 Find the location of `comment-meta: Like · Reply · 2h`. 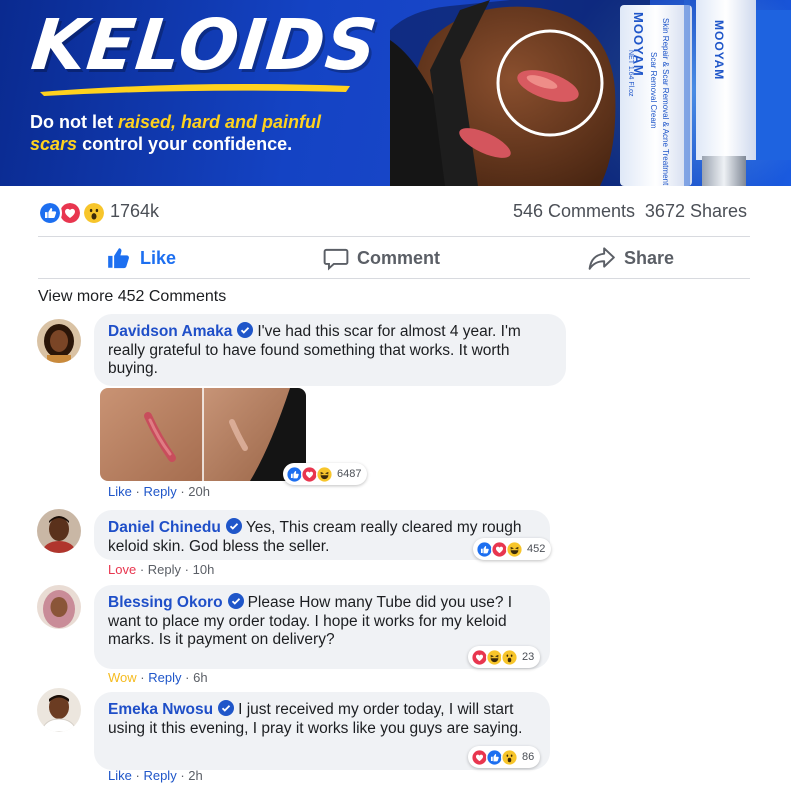

comment-meta: Like · Reply · 2h is located at coordinates (155, 775).